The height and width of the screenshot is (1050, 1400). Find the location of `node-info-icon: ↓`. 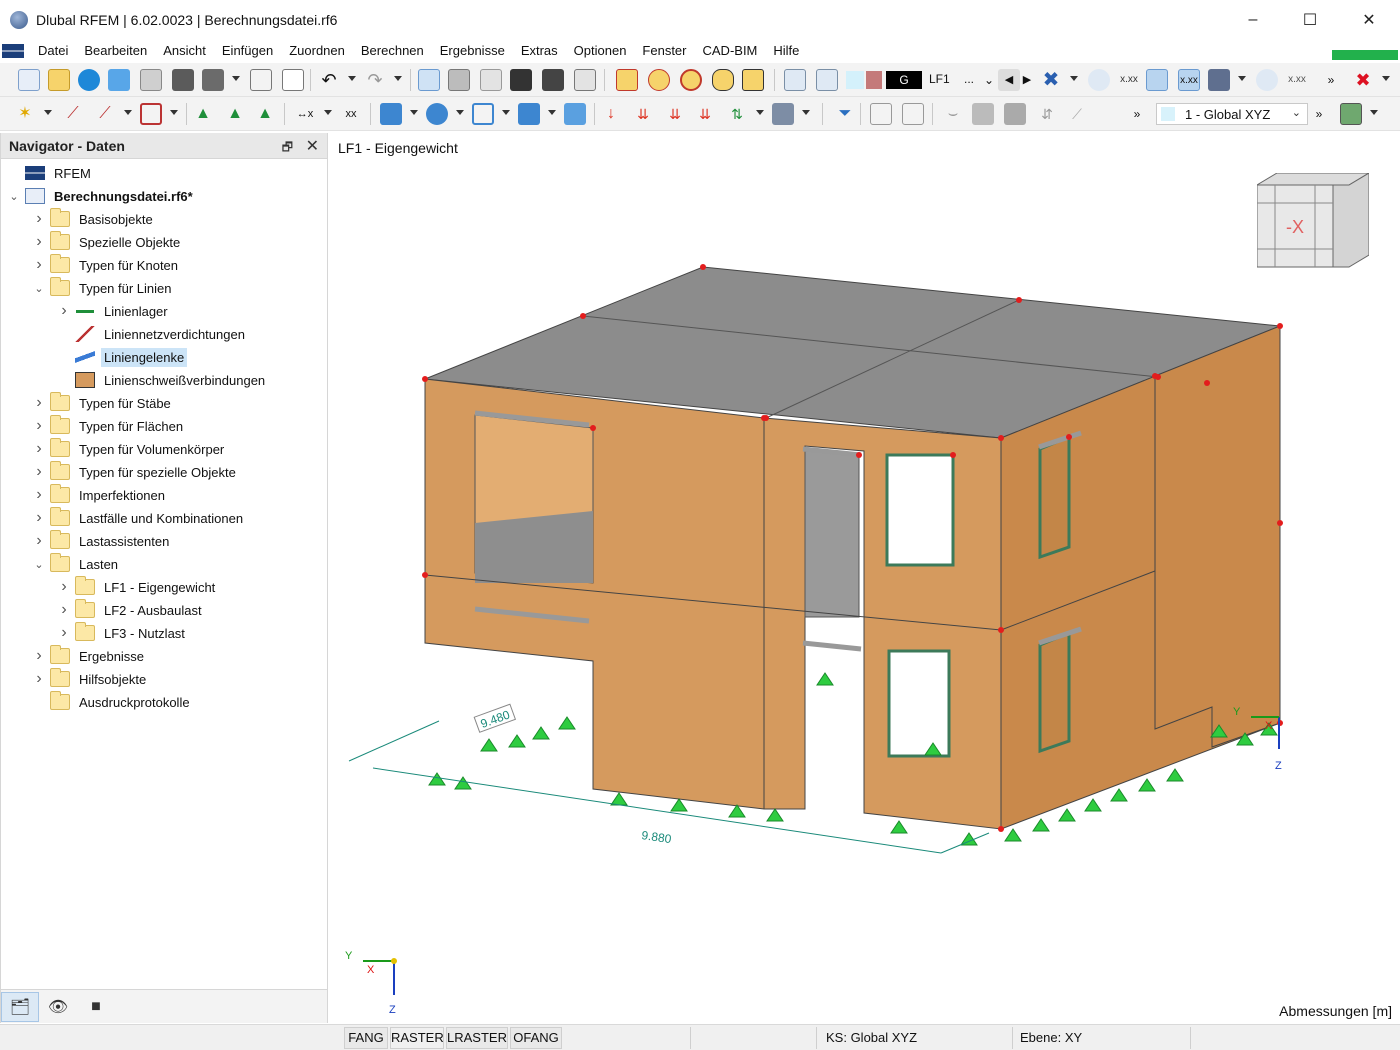

node-info-icon: ↓ is located at coordinates (611, 114).